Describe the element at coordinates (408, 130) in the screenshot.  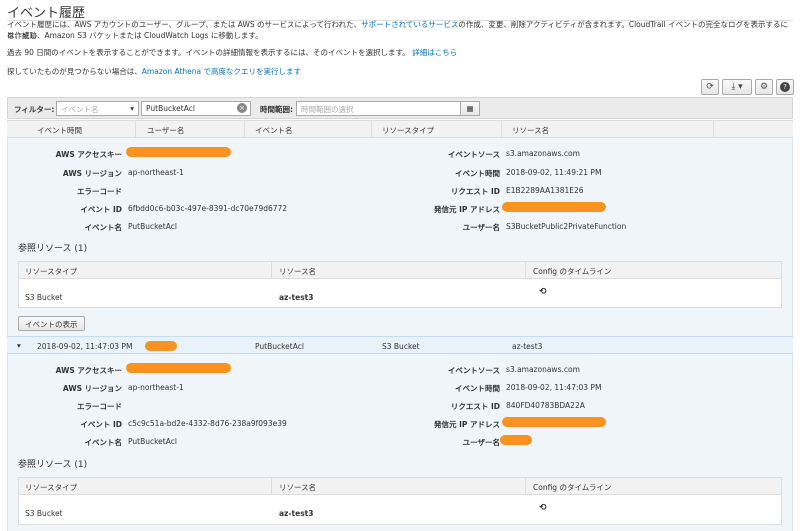
I see `col-resource-type: リソースタイプ` at that location.